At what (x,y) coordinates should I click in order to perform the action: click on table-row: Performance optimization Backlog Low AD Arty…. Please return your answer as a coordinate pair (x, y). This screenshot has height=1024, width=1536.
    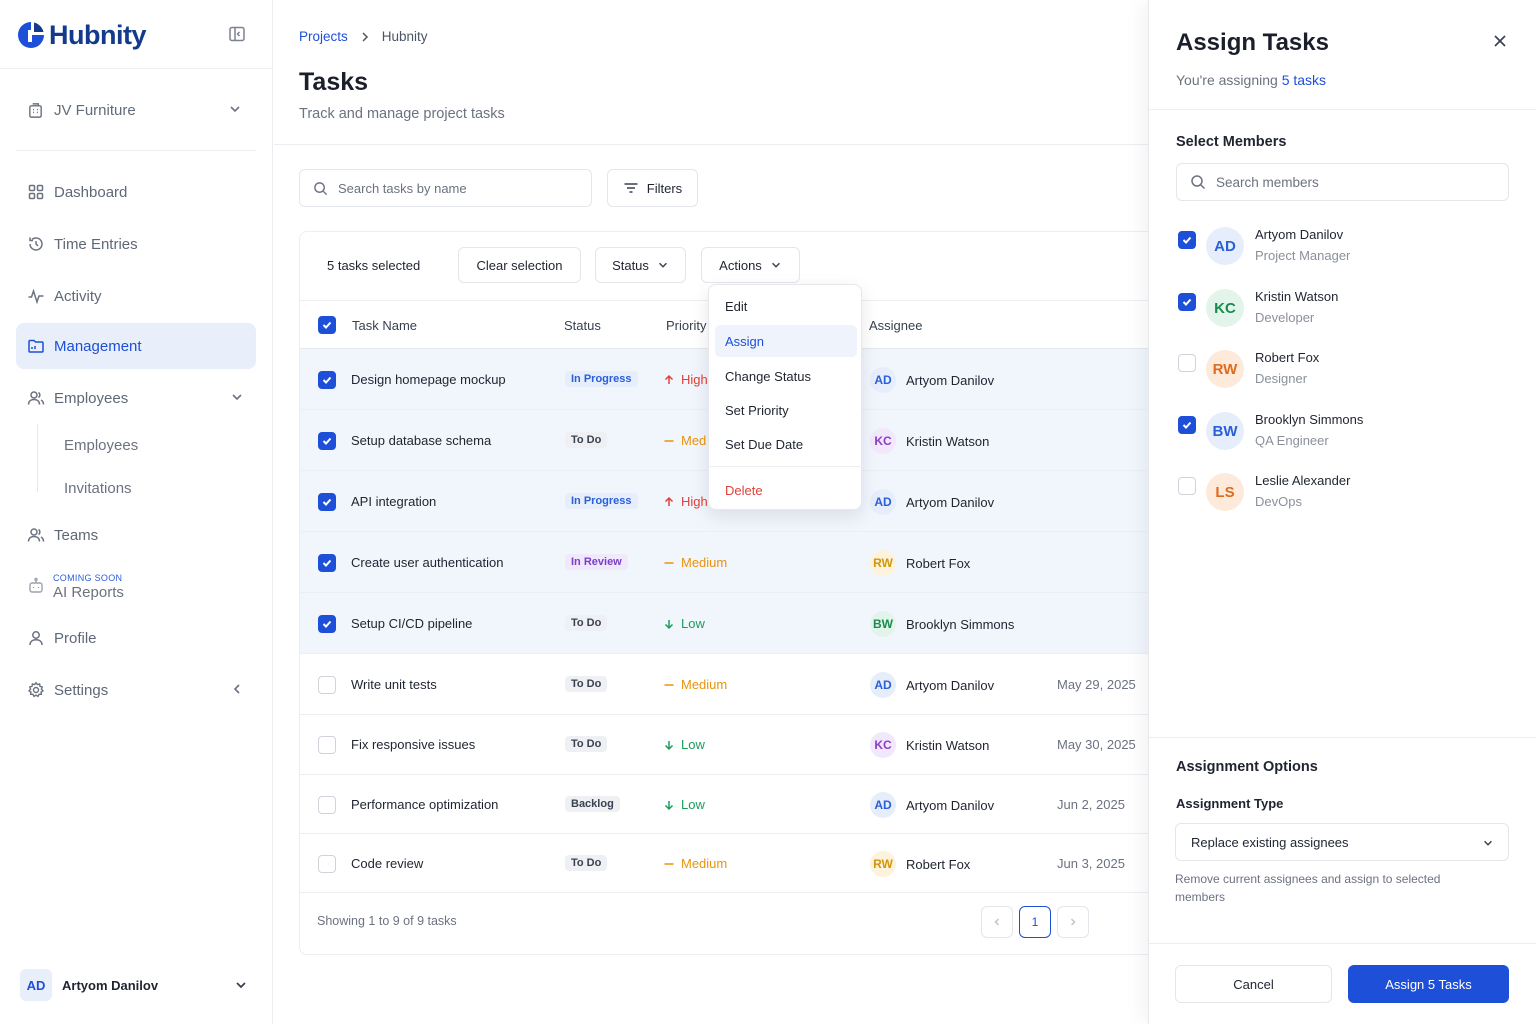
    Looking at the image, I should click on (729, 804).